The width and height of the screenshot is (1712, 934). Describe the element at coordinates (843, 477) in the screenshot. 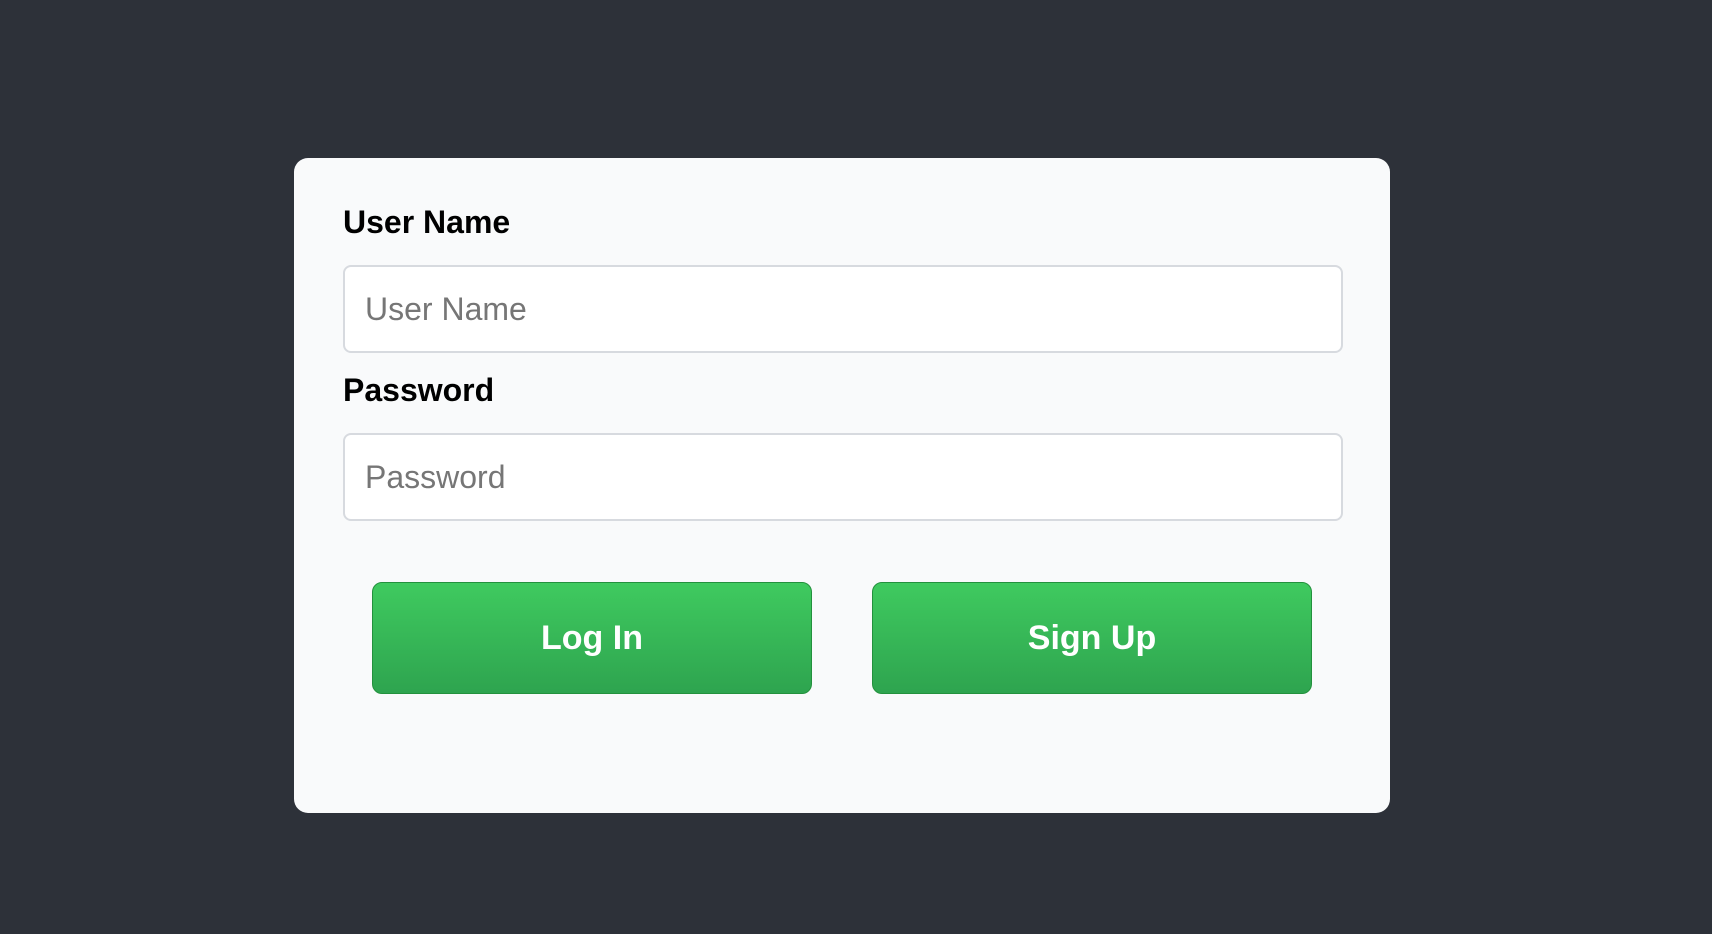

I see `password-input` at that location.